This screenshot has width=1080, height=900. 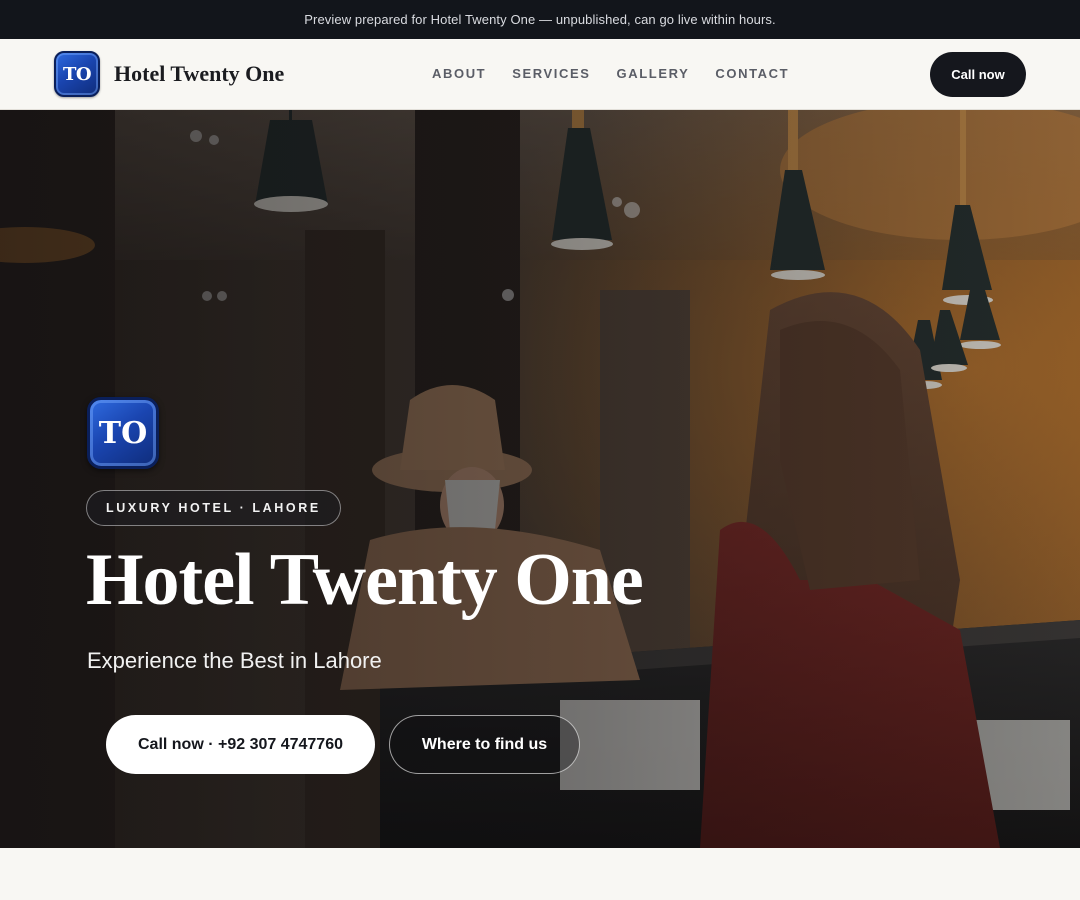 What do you see at coordinates (540, 874) in the screenshot?
I see `below-hero-section` at bounding box center [540, 874].